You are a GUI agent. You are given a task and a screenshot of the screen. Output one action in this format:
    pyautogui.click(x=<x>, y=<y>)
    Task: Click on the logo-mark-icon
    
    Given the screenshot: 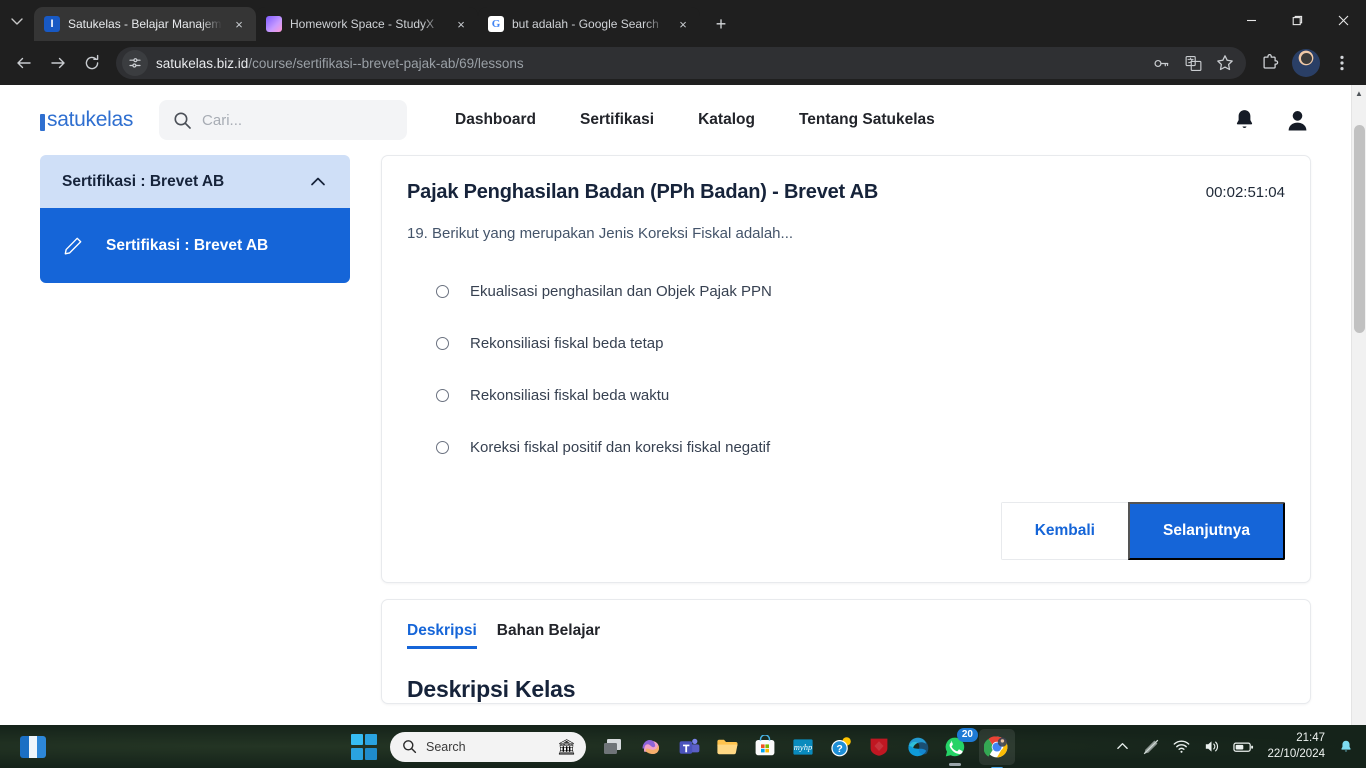 What is the action you would take?
    pyautogui.click(x=42, y=122)
    